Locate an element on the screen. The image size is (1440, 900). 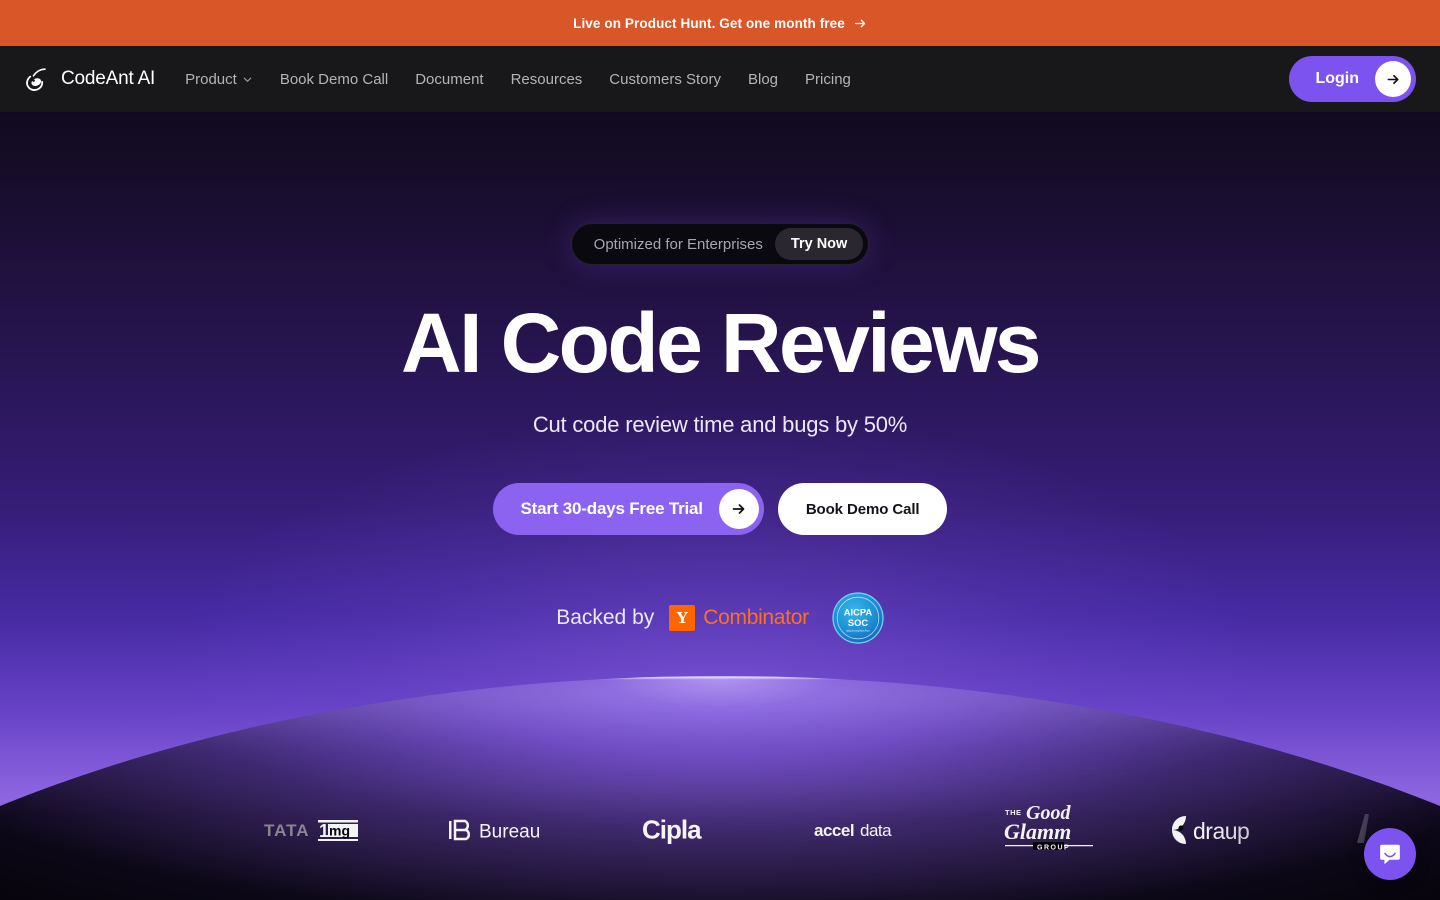
nav-item-customers-story: Customers Story is located at coordinates (665, 79).